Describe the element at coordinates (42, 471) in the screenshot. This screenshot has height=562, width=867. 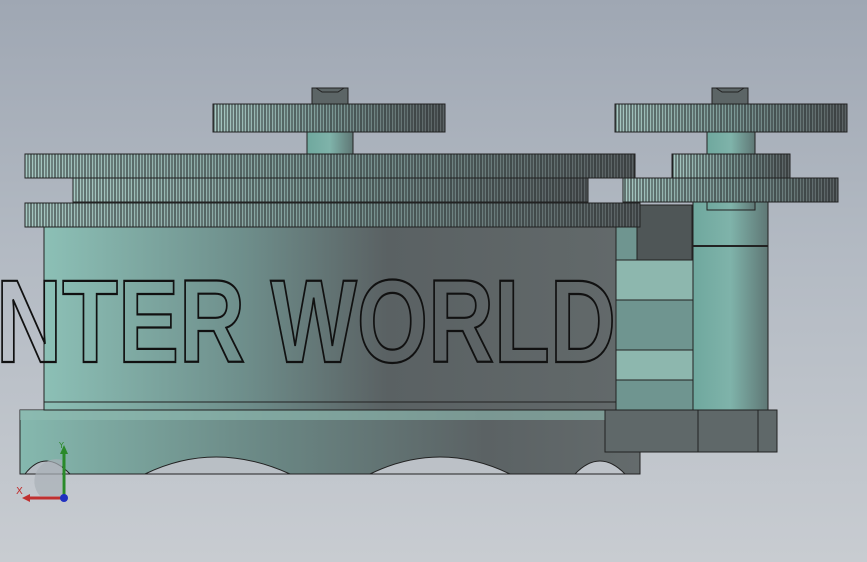
I see `orientation-triad: X Y` at that location.